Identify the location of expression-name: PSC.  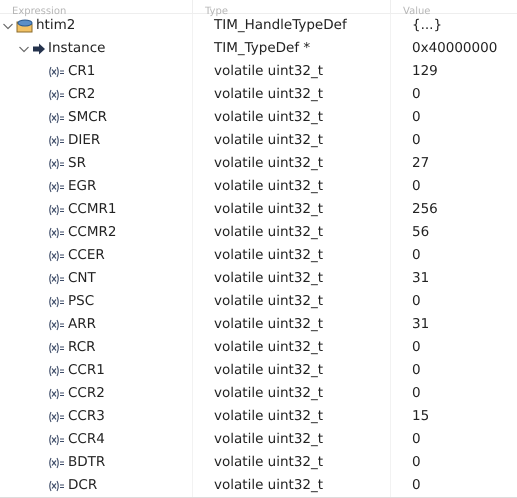
(81, 302).